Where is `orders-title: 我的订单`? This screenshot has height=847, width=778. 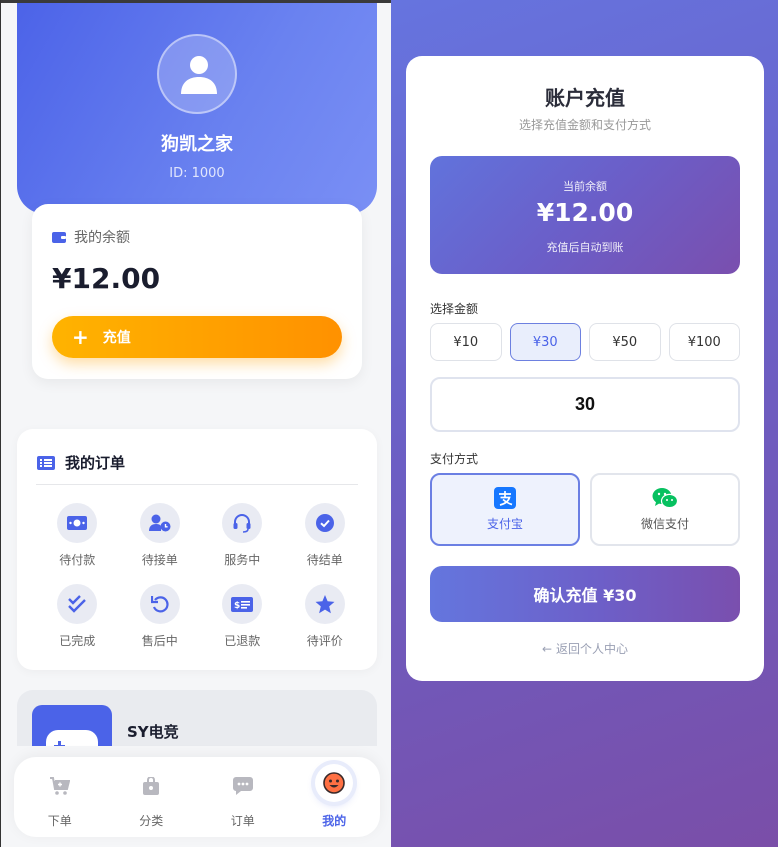 orders-title: 我的订单 is located at coordinates (95, 463).